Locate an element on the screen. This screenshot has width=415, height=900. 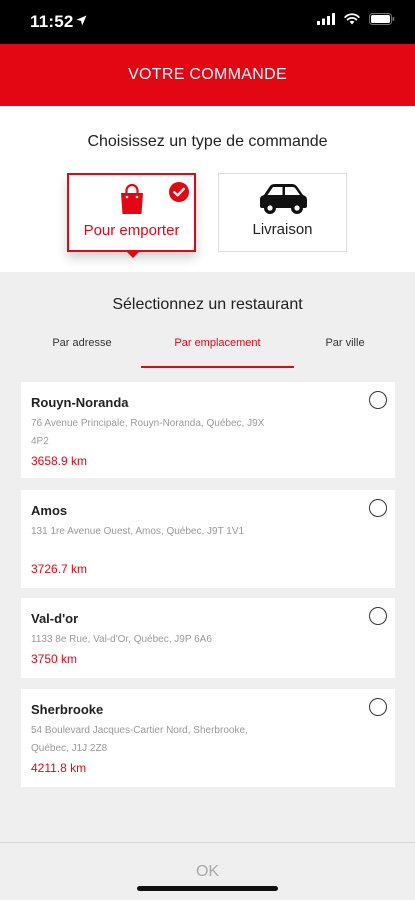
ok-button: OK is located at coordinates (207, 872).